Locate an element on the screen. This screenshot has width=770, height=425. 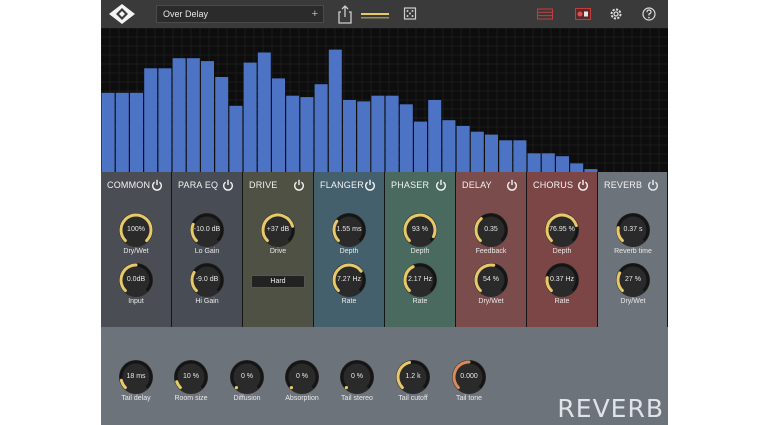
knob-tail-delay: 18 ms is located at coordinates (136, 377).